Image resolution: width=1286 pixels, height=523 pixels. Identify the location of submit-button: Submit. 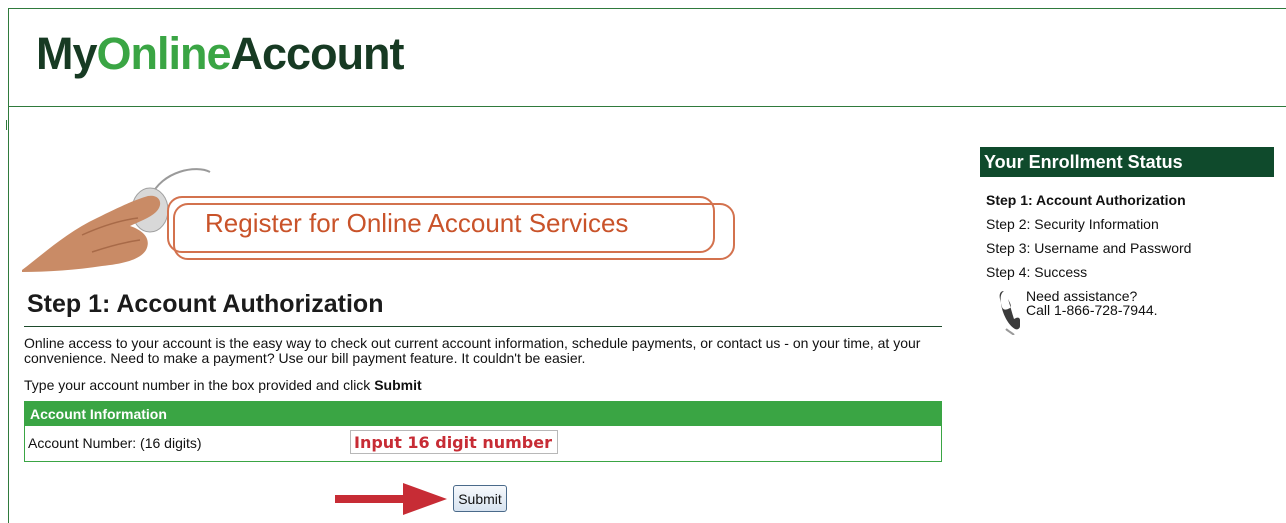
(480, 498).